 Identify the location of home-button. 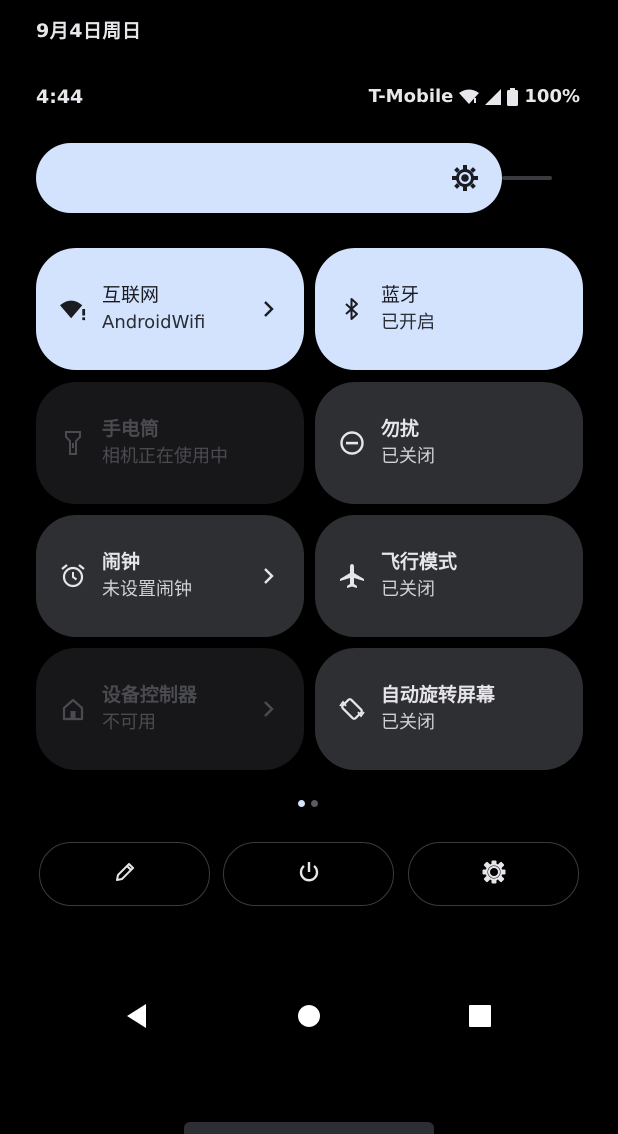
(309, 1018).